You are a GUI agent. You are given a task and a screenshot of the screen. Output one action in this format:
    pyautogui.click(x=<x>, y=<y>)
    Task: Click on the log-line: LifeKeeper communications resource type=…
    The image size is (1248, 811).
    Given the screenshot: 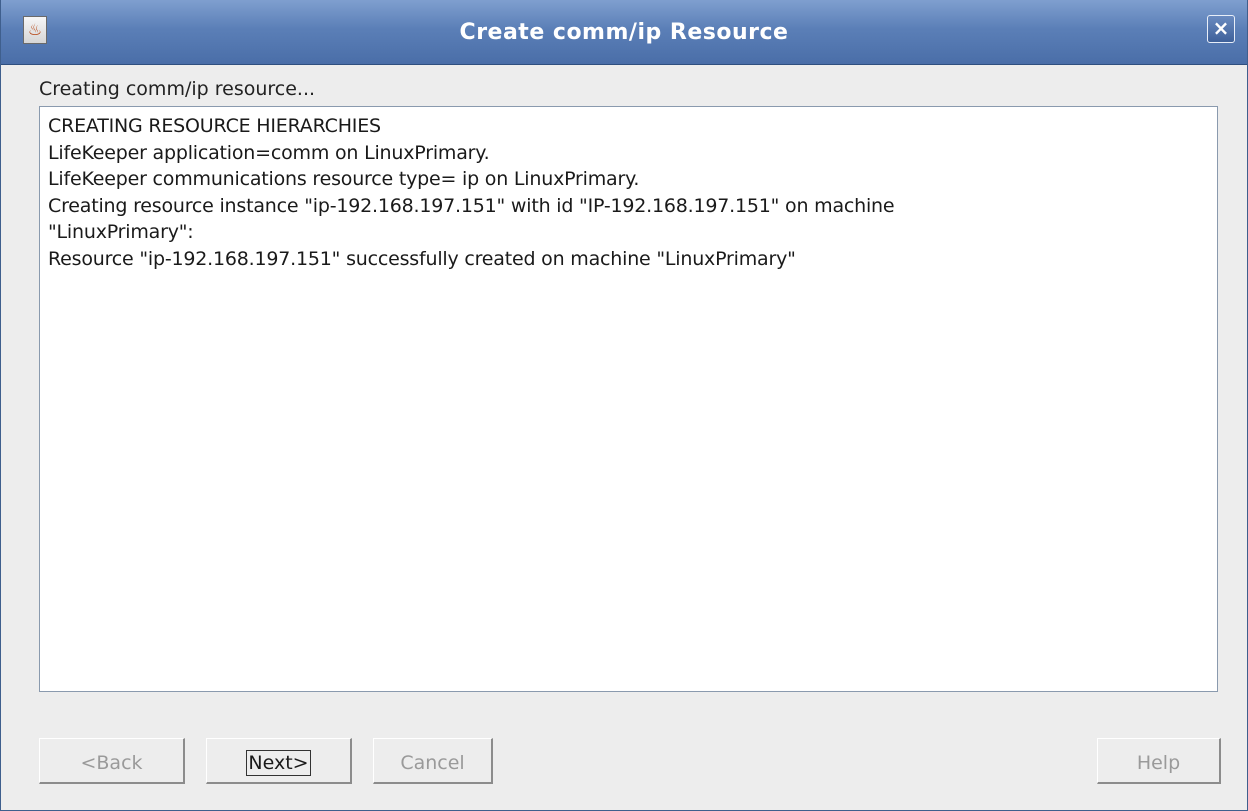 What is the action you would take?
    pyautogui.click(x=344, y=179)
    